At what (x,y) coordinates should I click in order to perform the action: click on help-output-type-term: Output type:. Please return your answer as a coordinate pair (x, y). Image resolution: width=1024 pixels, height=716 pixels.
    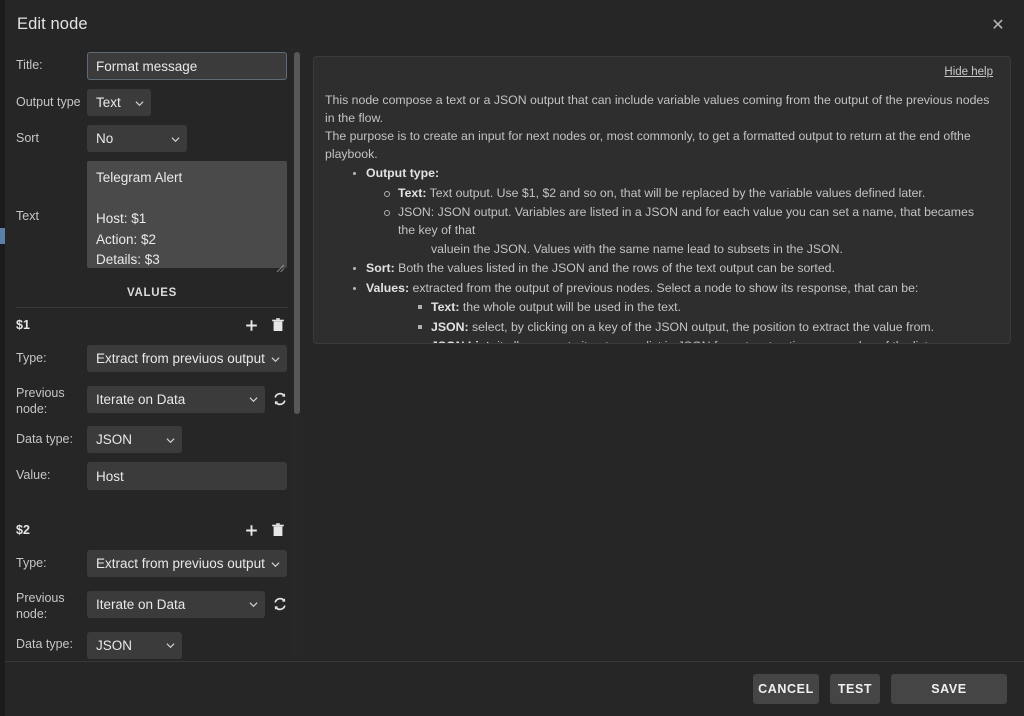
    Looking at the image, I should click on (403, 173).